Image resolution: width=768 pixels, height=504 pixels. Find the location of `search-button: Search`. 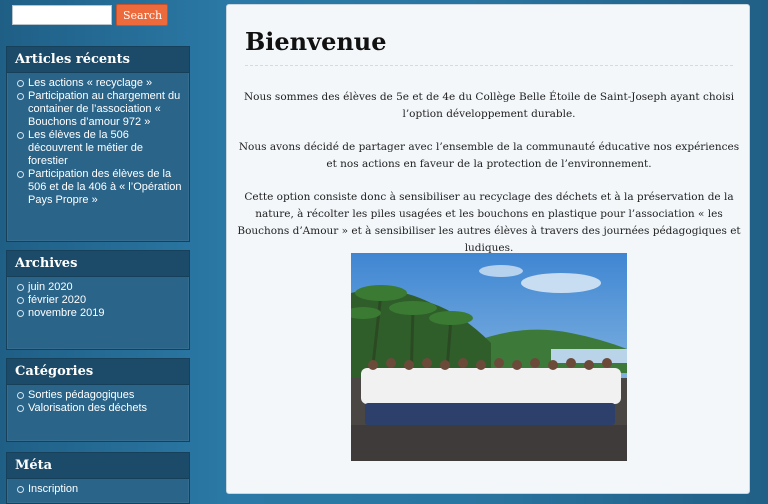

search-button: Search is located at coordinates (142, 15).